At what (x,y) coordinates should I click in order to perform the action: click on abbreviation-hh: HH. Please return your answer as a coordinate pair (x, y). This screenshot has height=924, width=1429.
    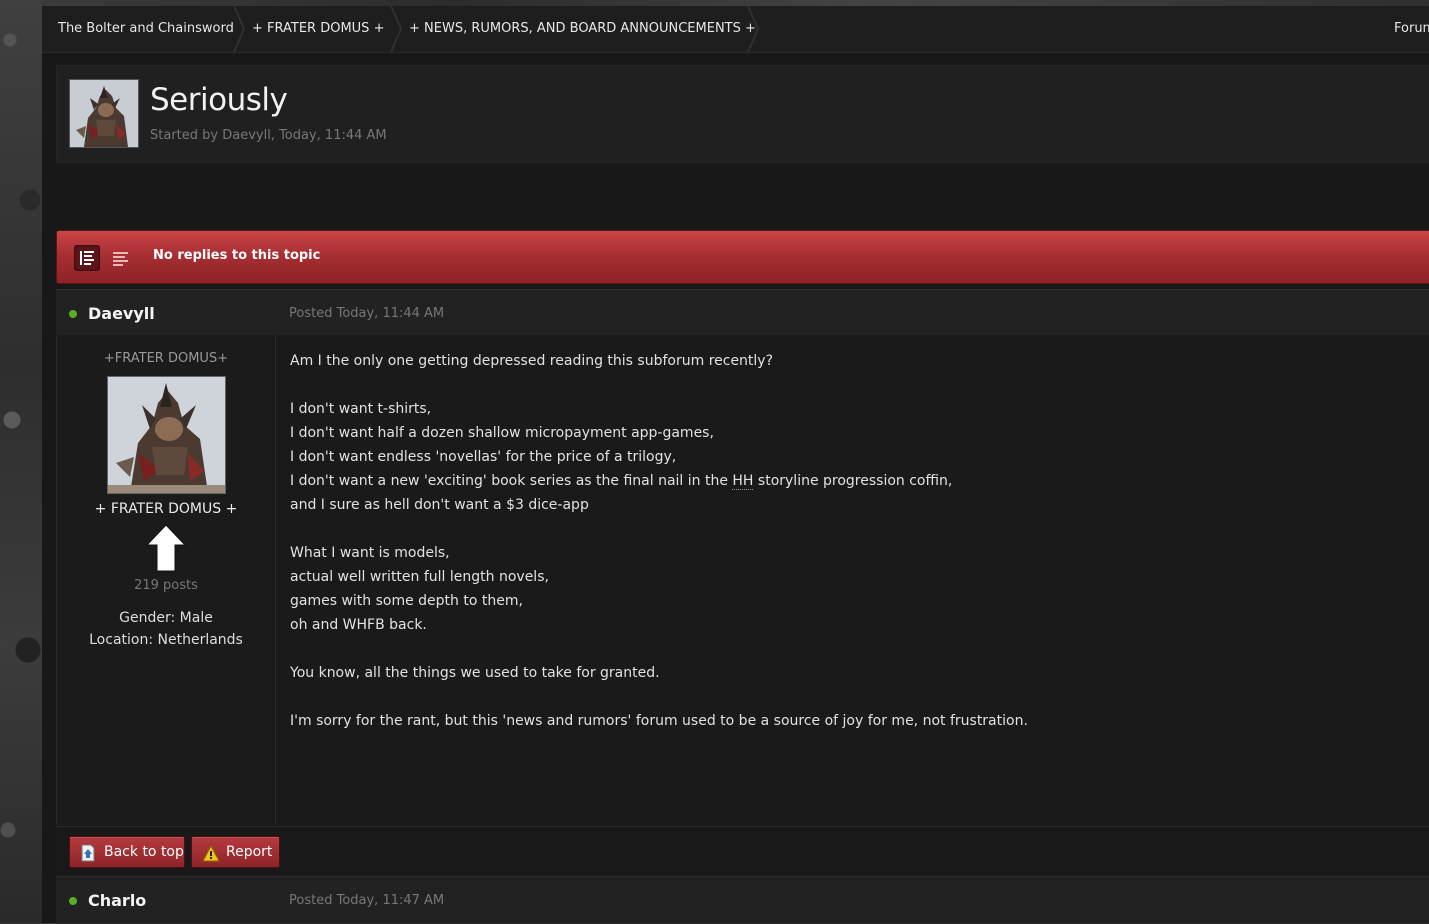
    Looking at the image, I should click on (743, 481).